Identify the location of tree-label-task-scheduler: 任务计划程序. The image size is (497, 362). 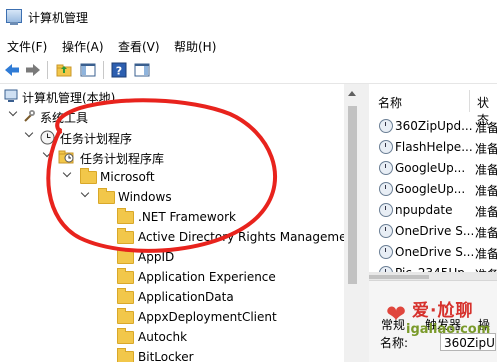
(96, 139).